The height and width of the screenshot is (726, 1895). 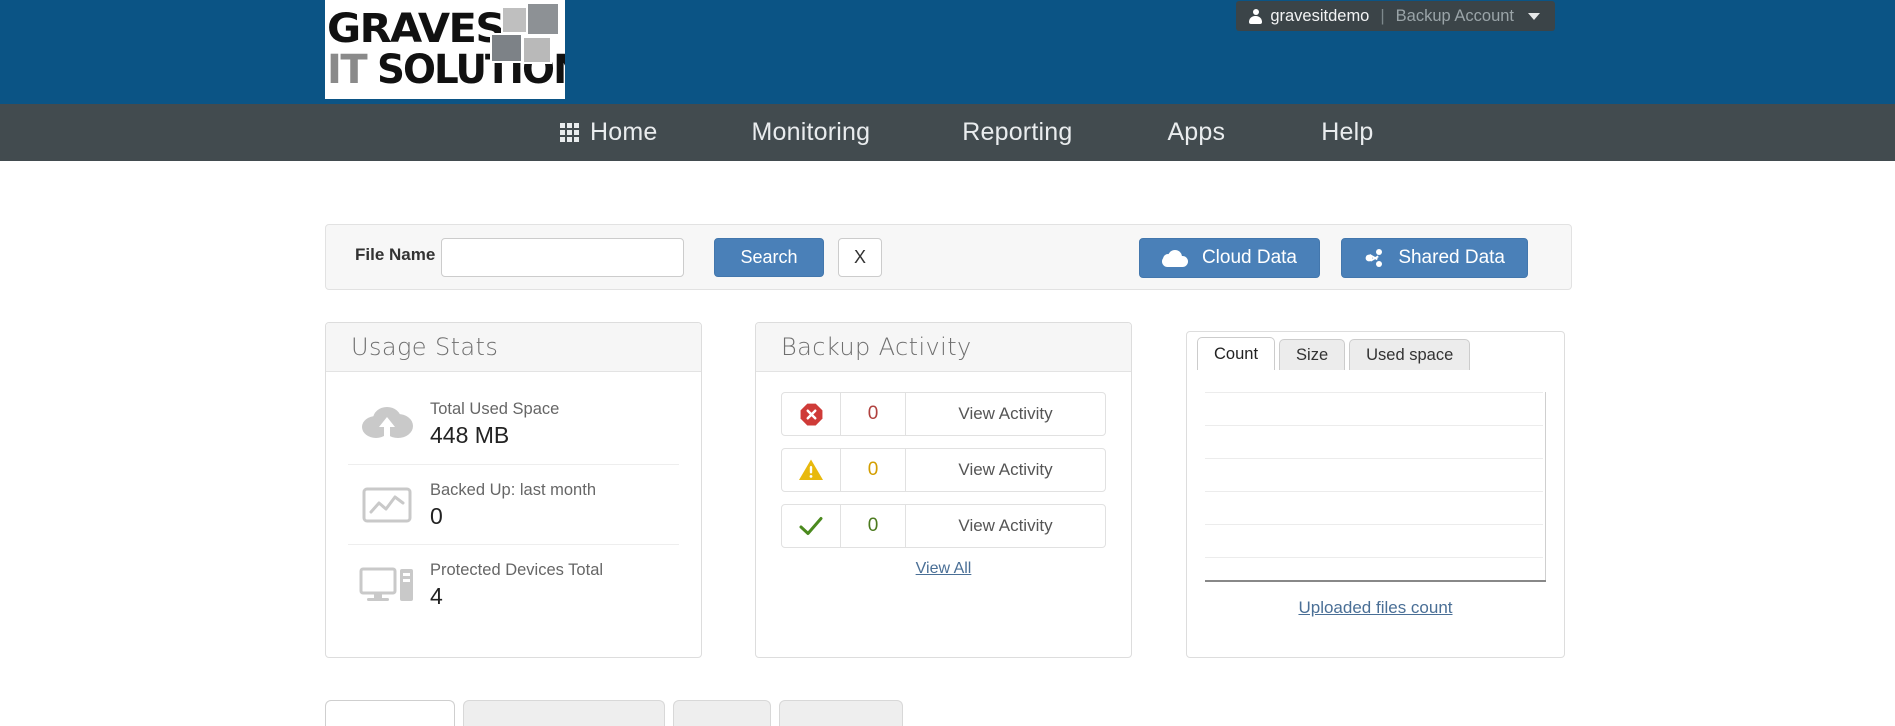 I want to click on chart-x-axis, so click(x=1375, y=581).